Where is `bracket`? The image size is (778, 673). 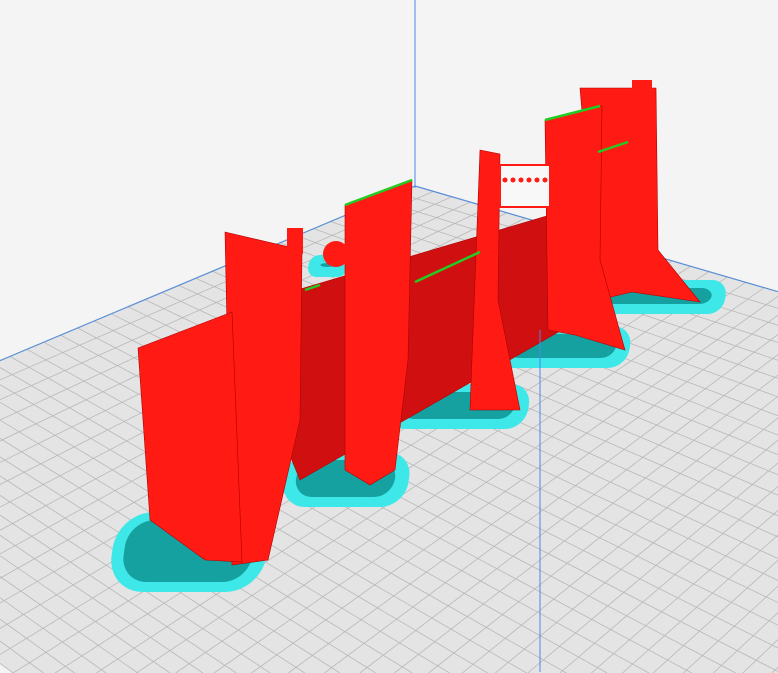
bracket is located at coordinates (525, 186).